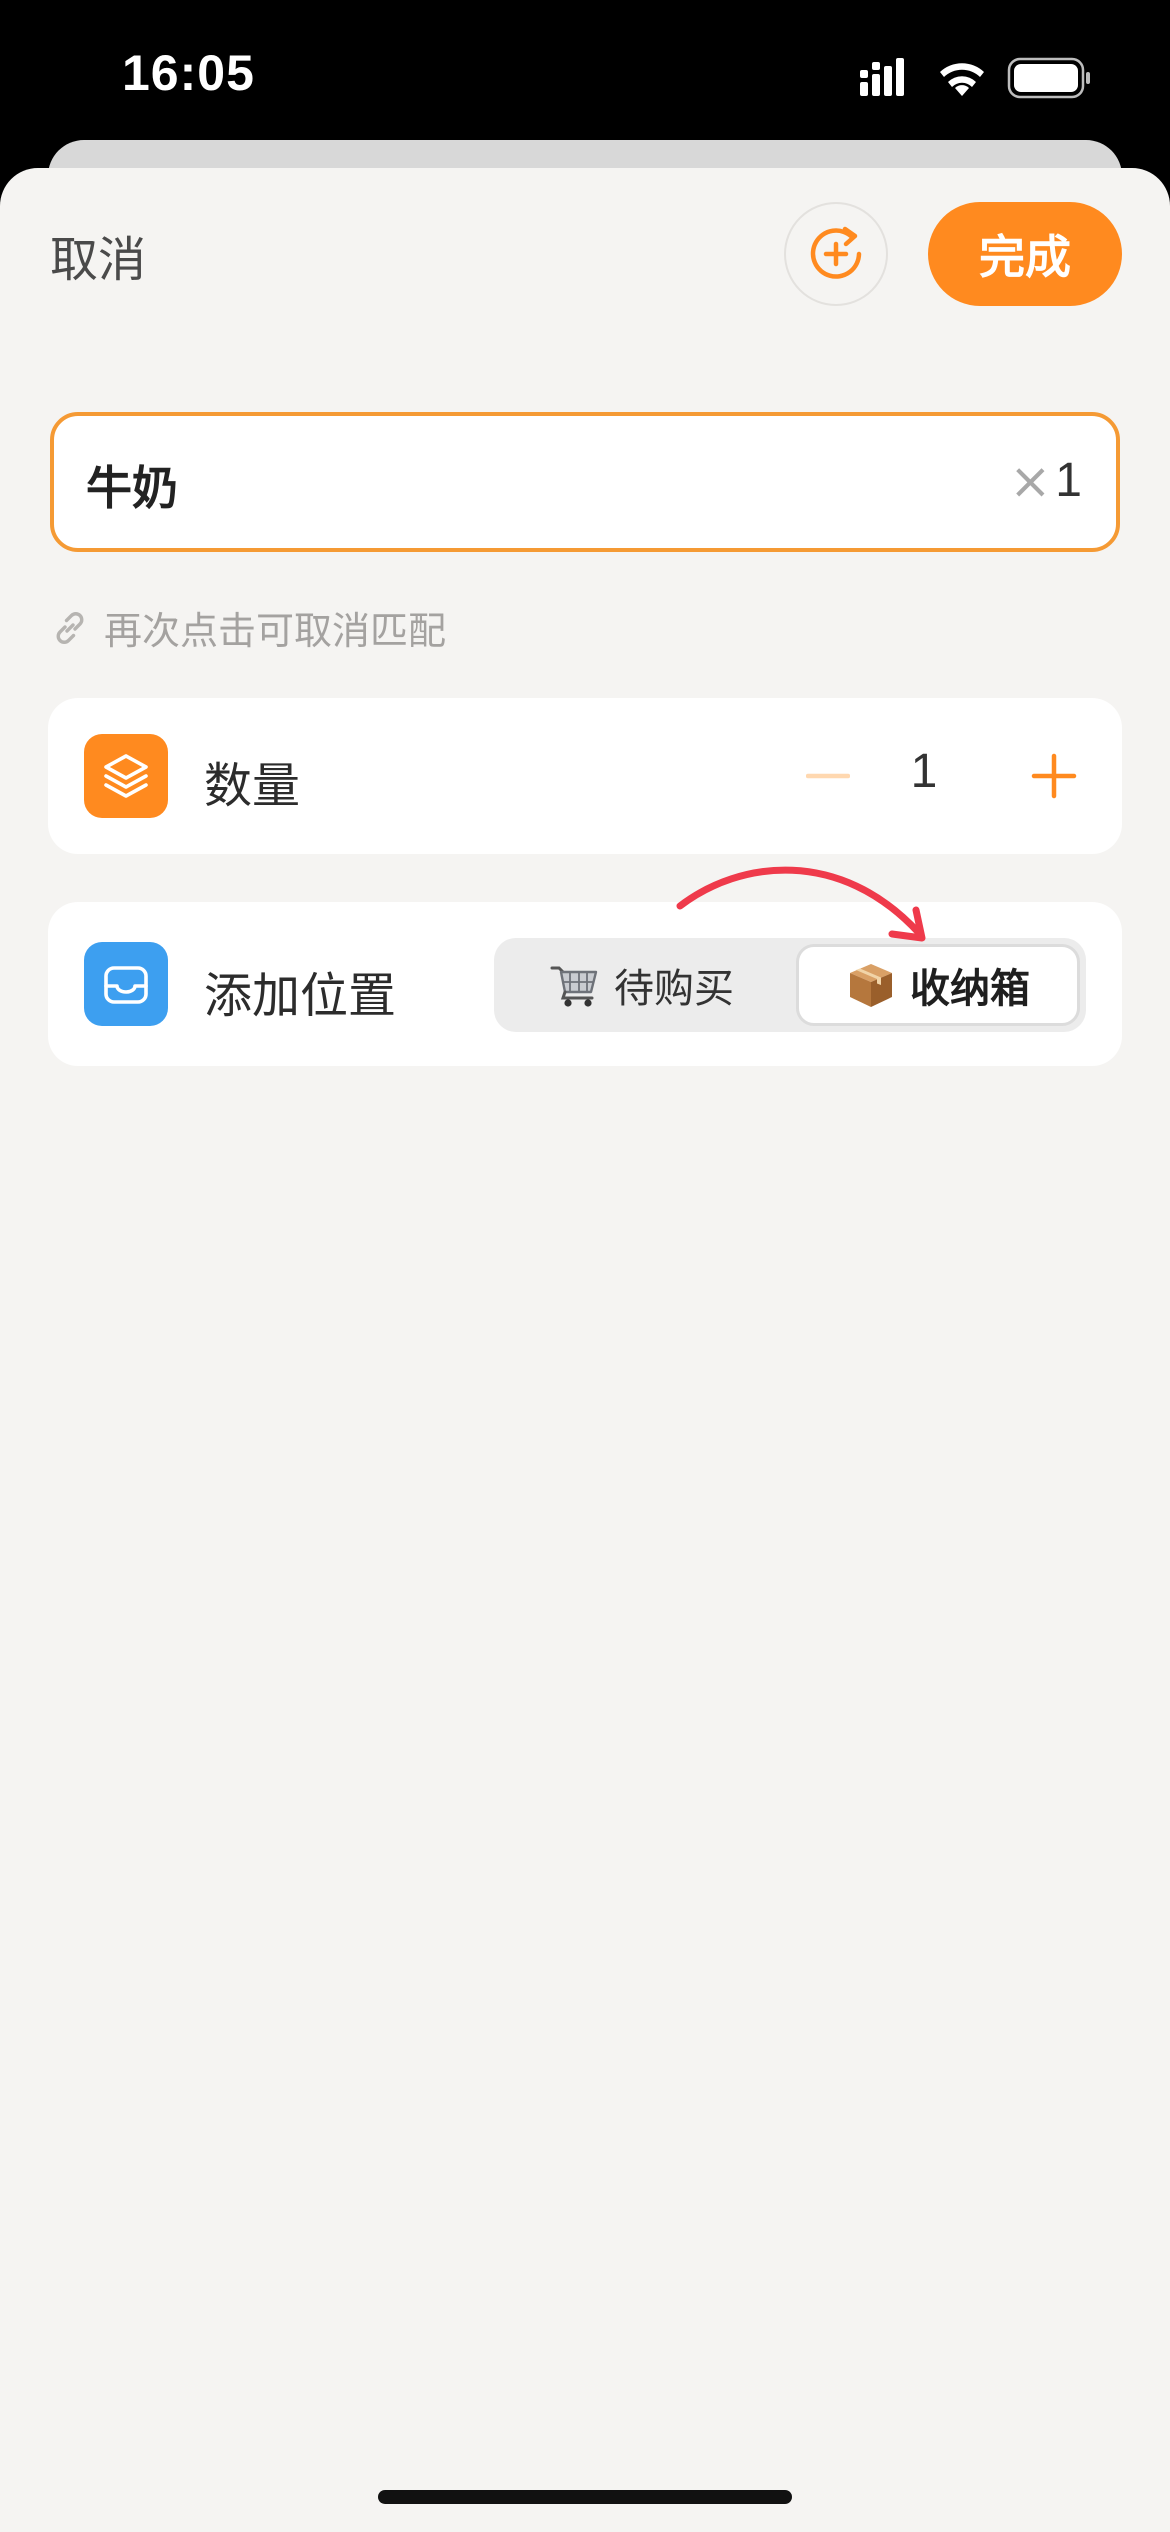  What do you see at coordinates (585, 2497) in the screenshot?
I see `home-indicator` at bounding box center [585, 2497].